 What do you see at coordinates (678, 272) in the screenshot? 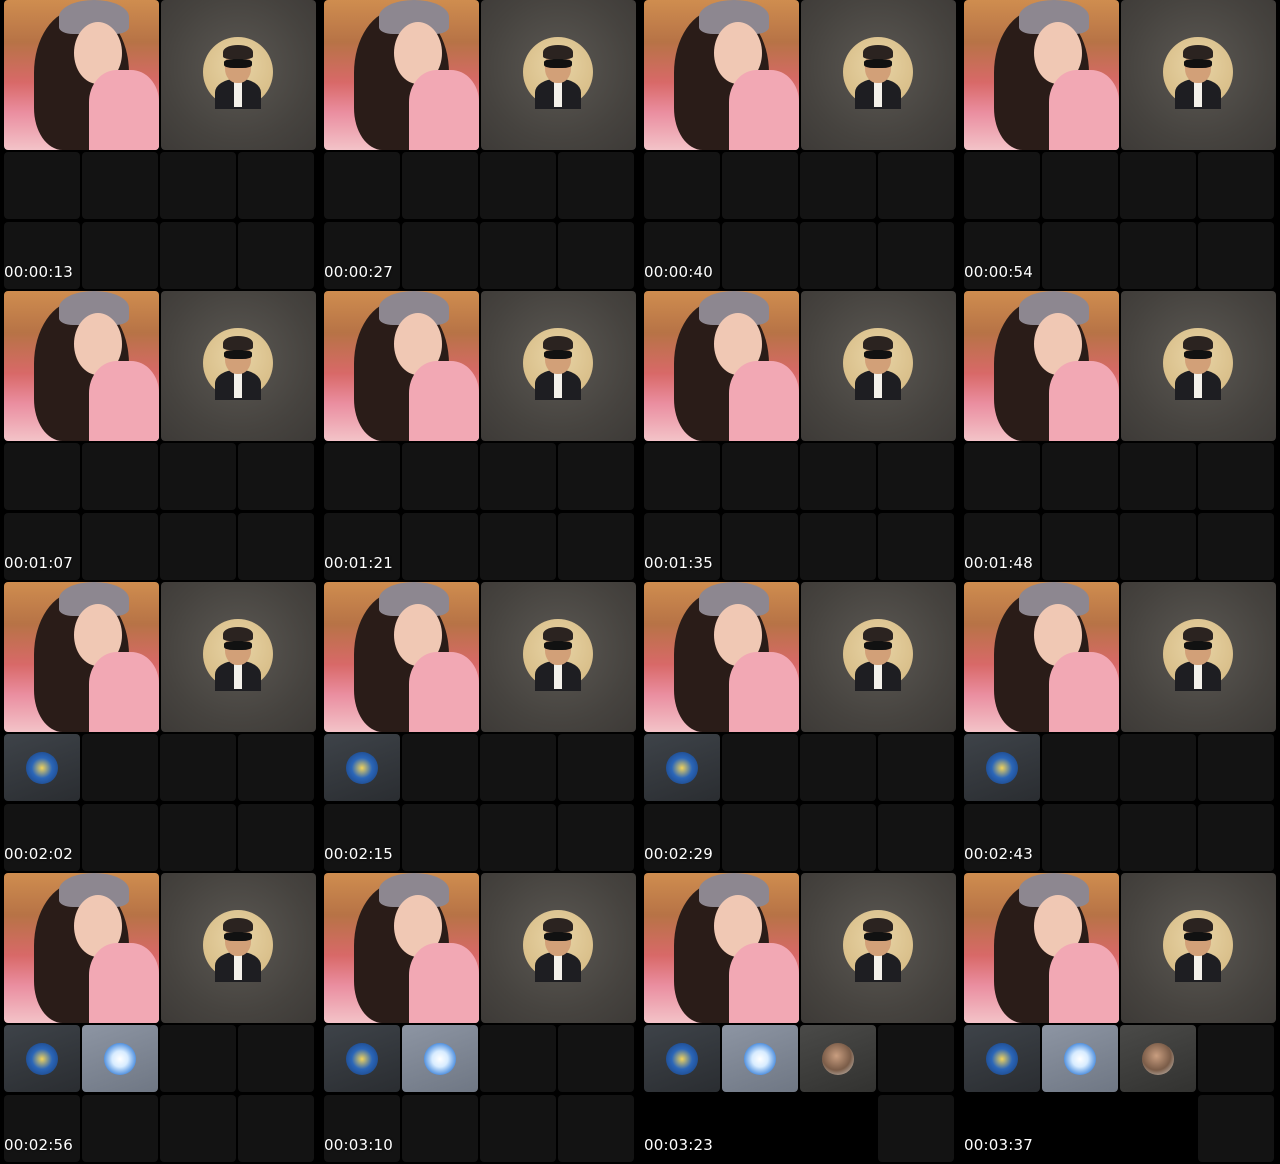
I see `frame-timestamp: 00:00:40` at bounding box center [678, 272].